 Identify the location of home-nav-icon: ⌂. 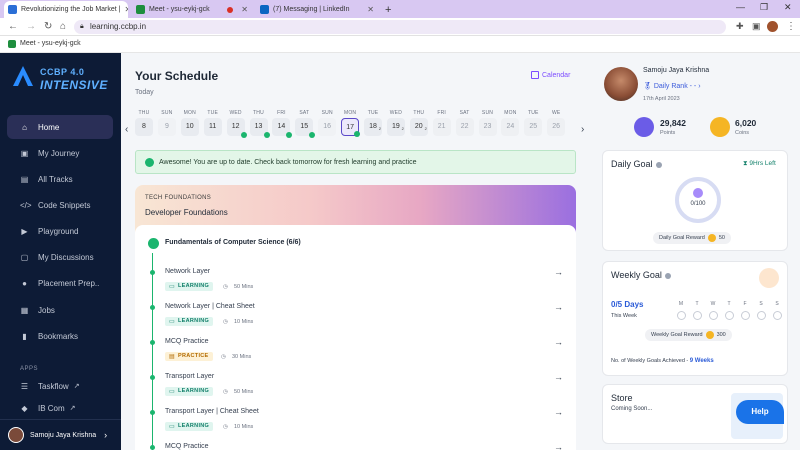
(63, 26).